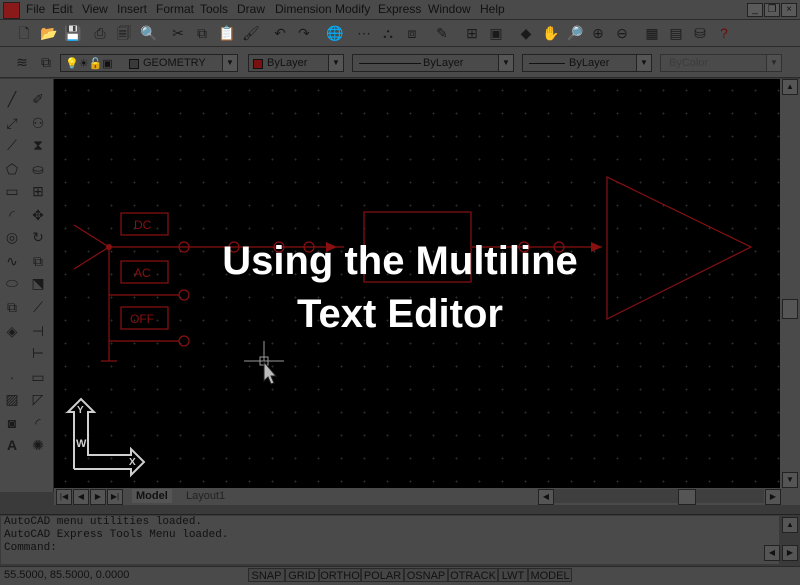 Image resolution: width=800 pixels, height=585 pixels. What do you see at coordinates (790, 283) in the screenshot?
I see `vertical-scrollbar: ▲ ▼` at bounding box center [790, 283].